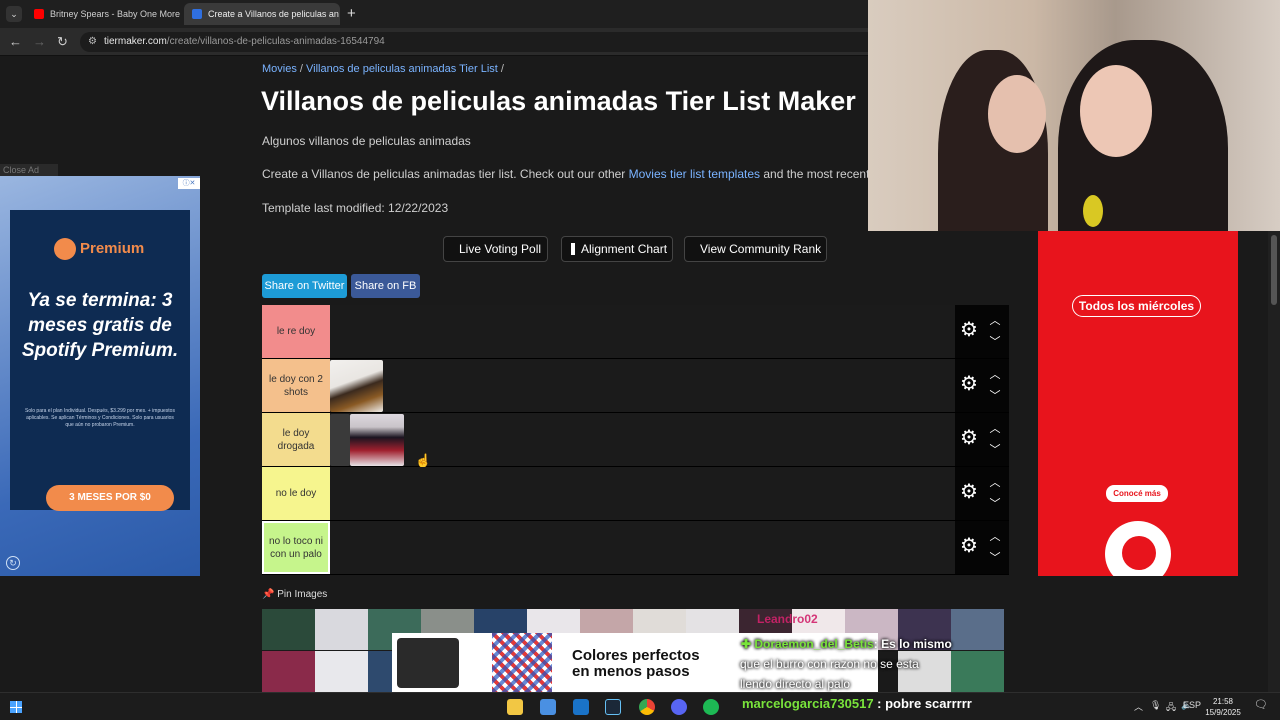  Describe the element at coordinates (817, 174) in the screenshot. I see `create-text-after: and the most recent user s` at that location.